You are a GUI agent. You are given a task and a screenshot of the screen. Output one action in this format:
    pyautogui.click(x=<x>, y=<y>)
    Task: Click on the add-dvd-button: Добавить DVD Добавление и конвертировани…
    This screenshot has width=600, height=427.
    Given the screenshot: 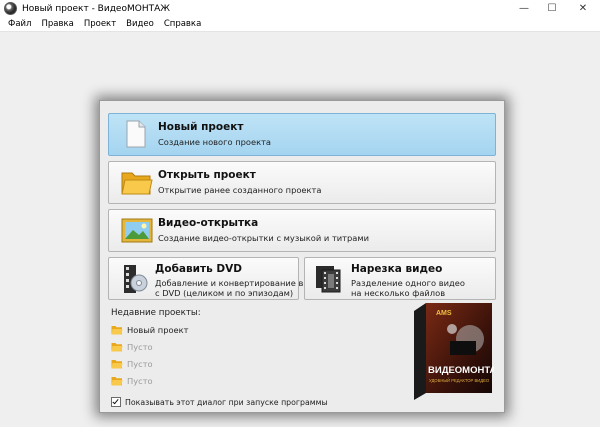 What is the action you would take?
    pyautogui.click(x=216, y=278)
    